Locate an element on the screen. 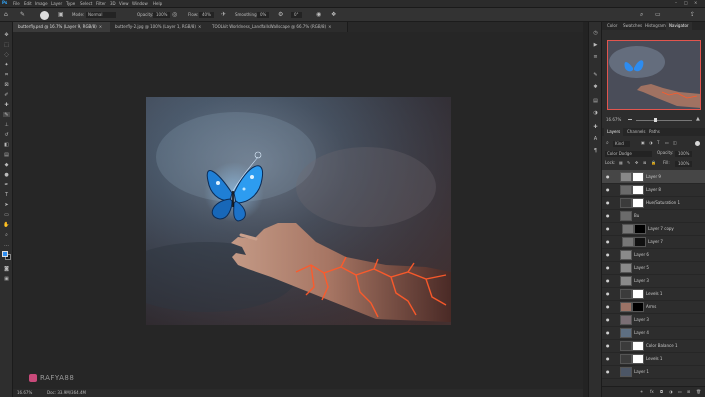 This screenshot has width=705, height=397. blur-tool-icon: ◆ is located at coordinates (6, 165).